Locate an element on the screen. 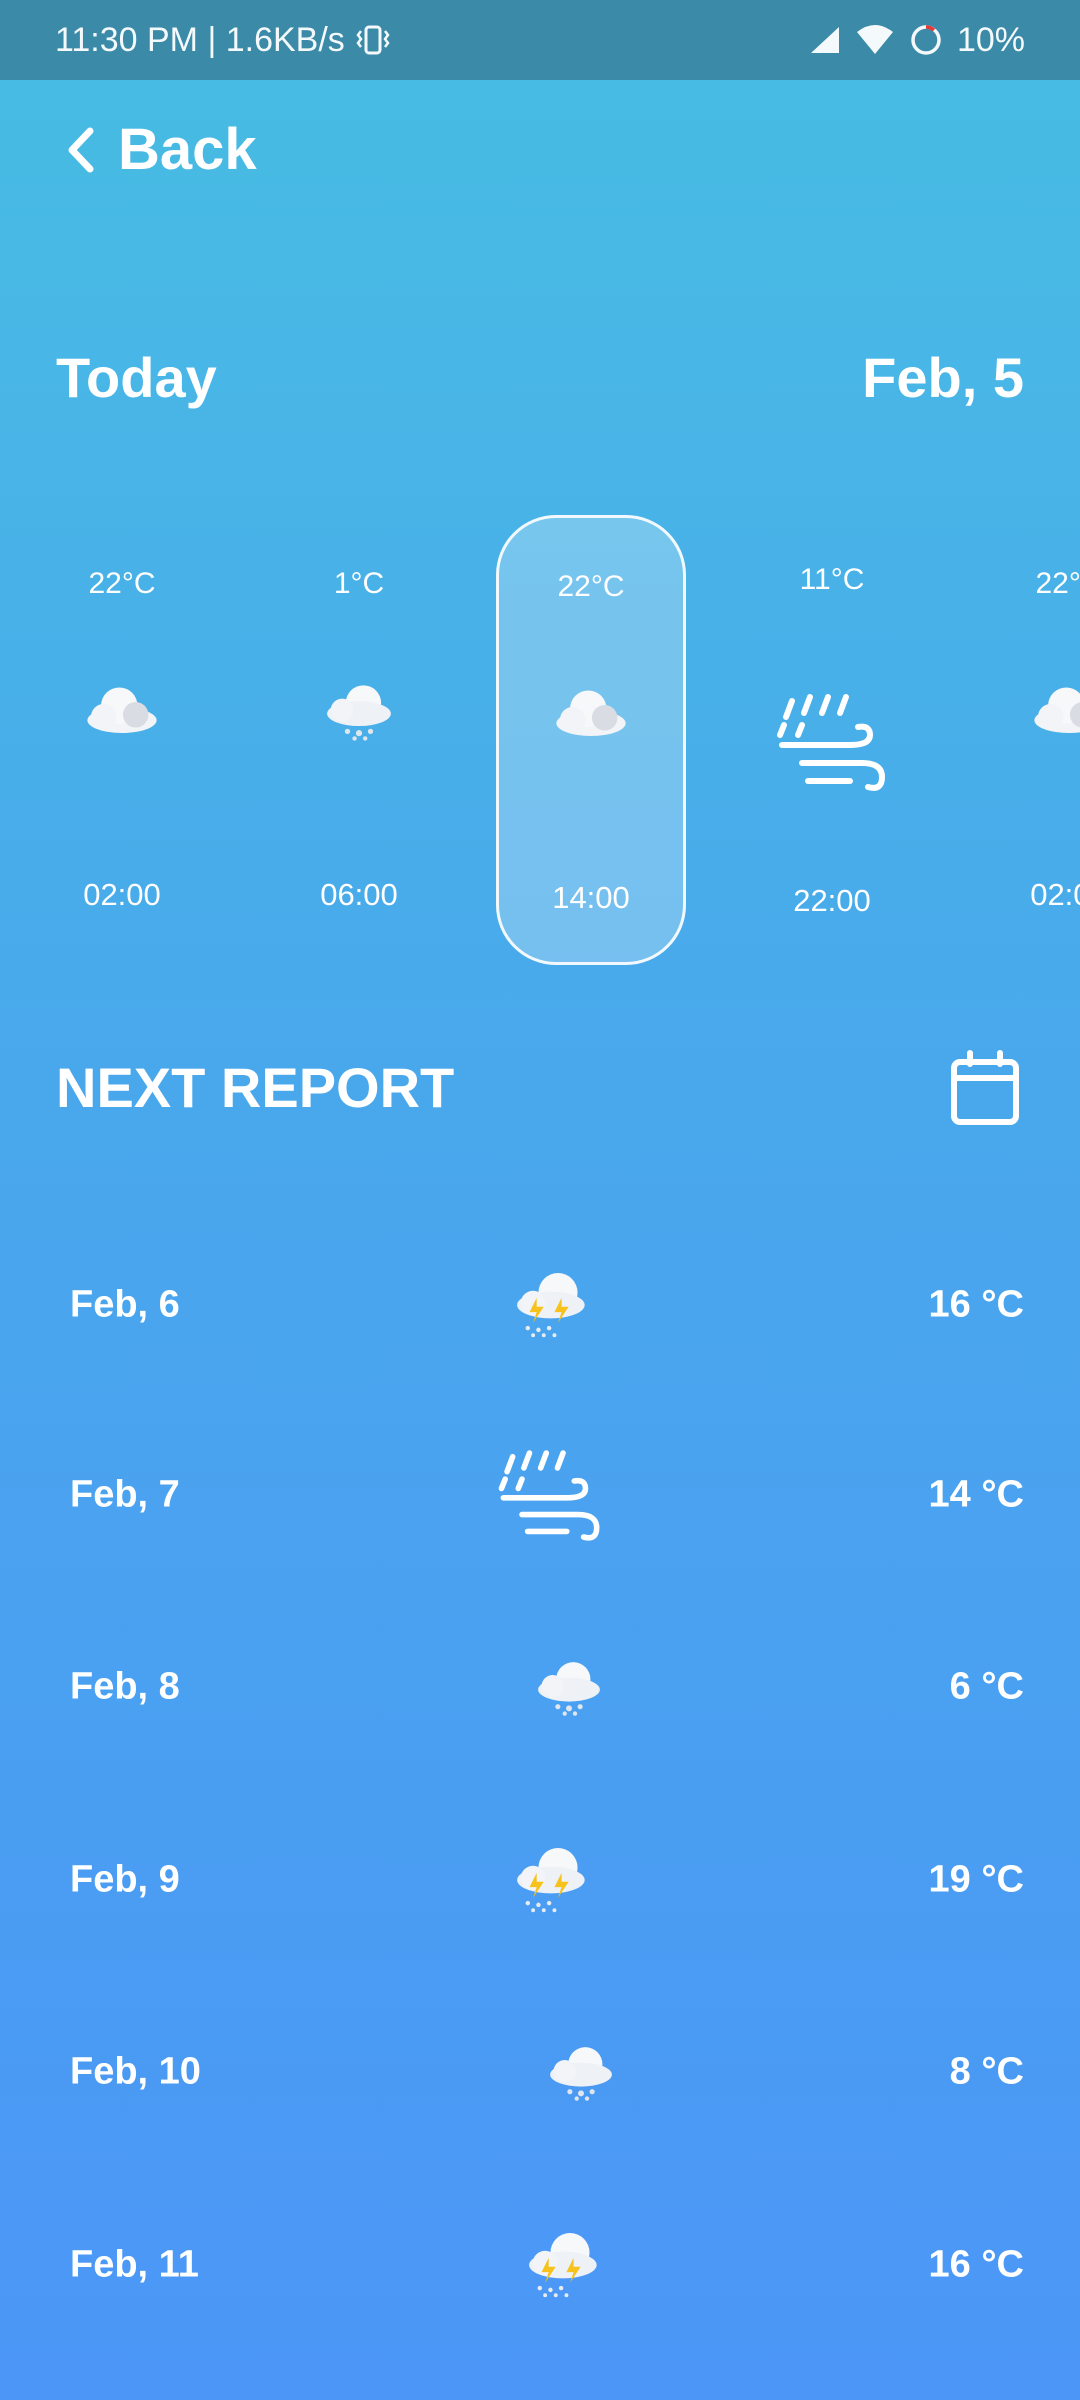 This screenshot has width=1080, height=2400. hour-temp: 11°C is located at coordinates (832, 579).